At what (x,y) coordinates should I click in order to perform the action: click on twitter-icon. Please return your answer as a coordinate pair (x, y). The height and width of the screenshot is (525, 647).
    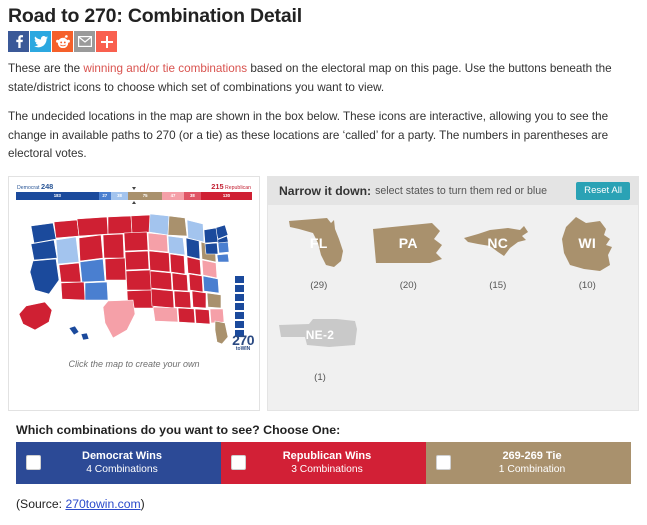
    Looking at the image, I should click on (40, 41).